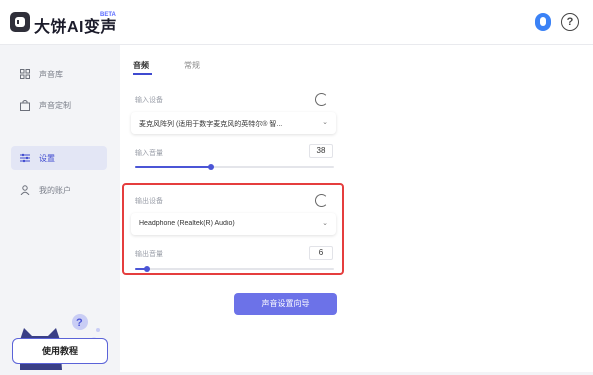 This screenshot has width=593, height=375. I want to click on output-volume-label: 输出音量, so click(149, 254).